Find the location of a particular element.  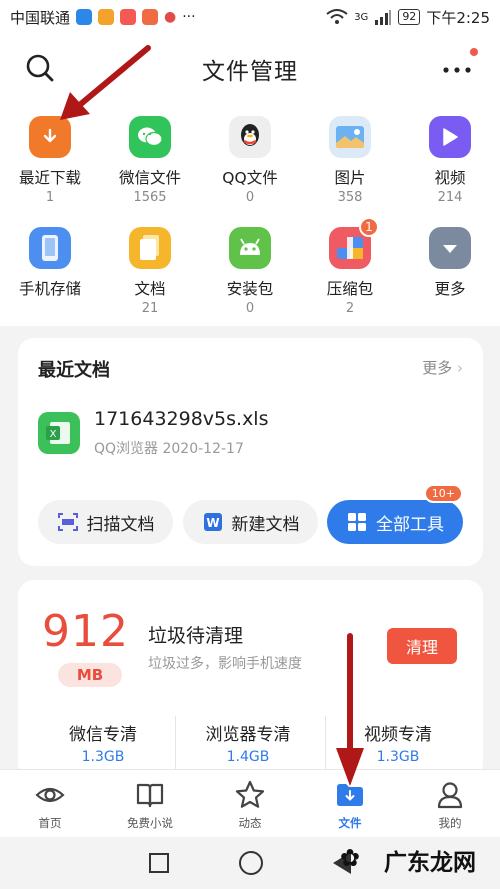

category-archives: 1 压缩包 2 is located at coordinates (350, 270).